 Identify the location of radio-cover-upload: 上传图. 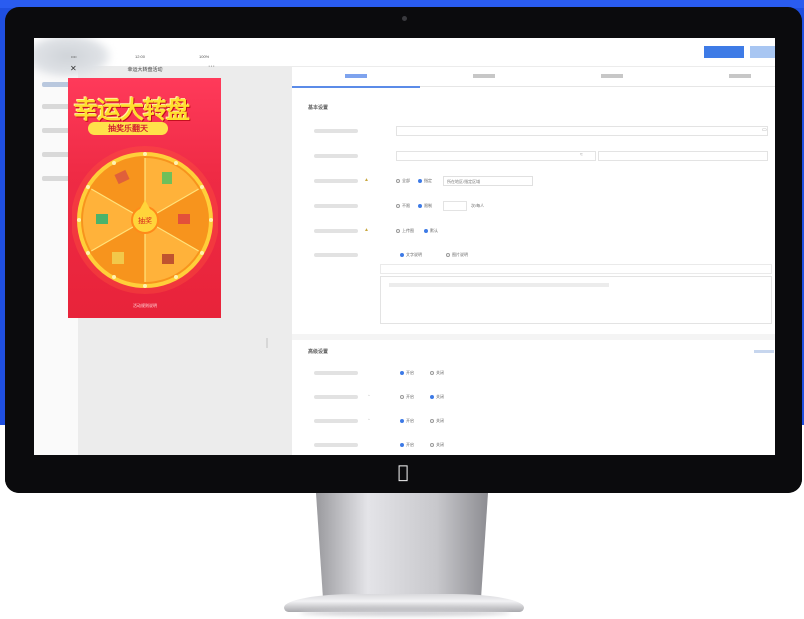
(405, 231).